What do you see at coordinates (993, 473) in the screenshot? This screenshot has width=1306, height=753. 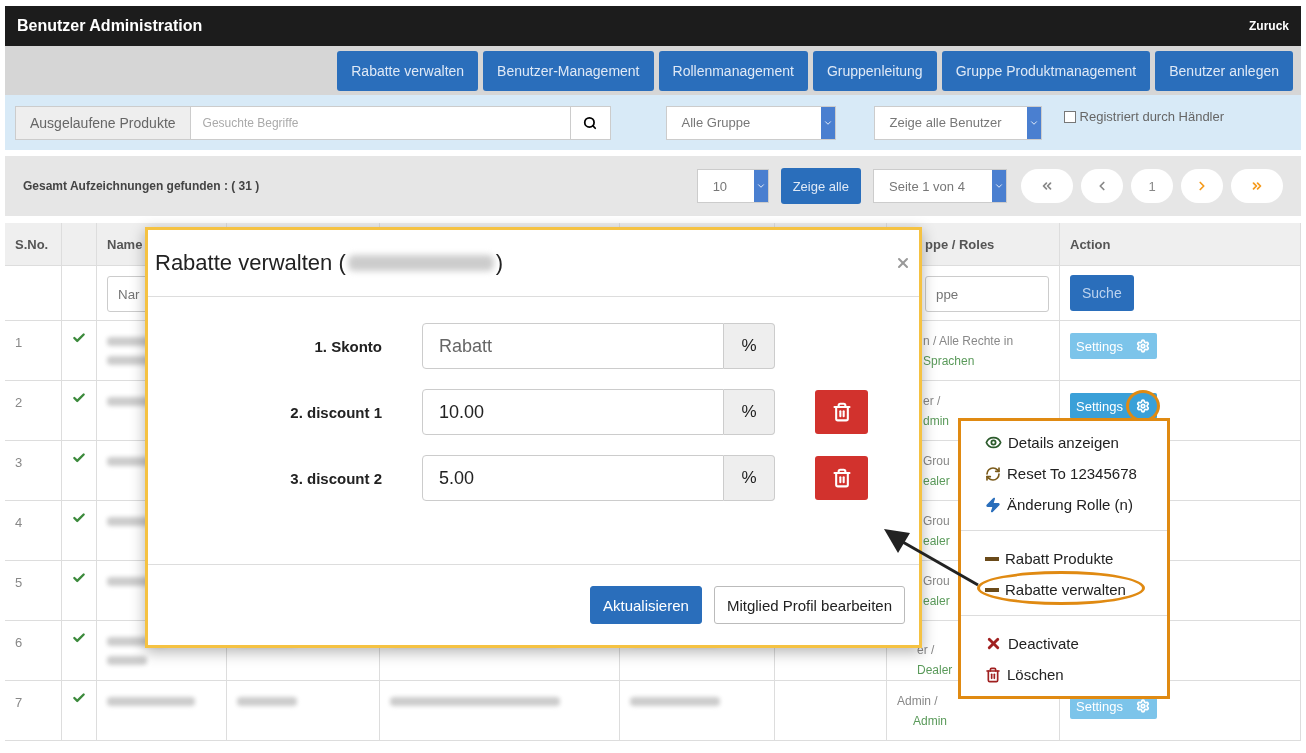 I see `refresh-icon` at bounding box center [993, 473].